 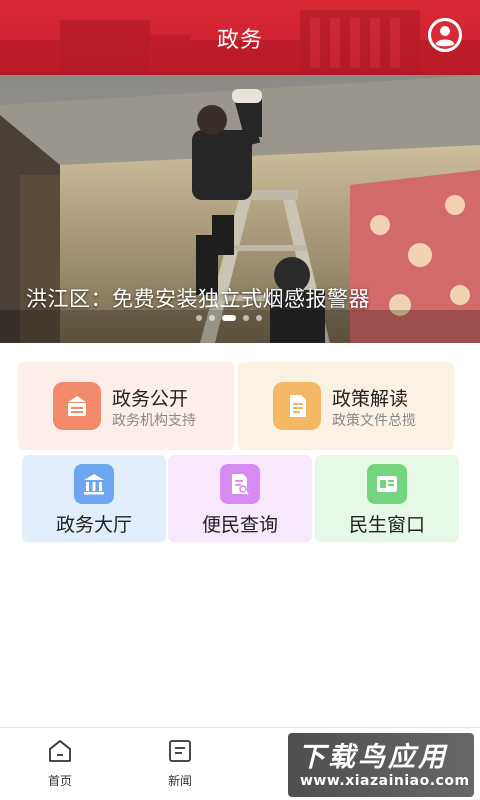 What do you see at coordinates (60, 763) in the screenshot?
I see `tab-home: 首页` at bounding box center [60, 763].